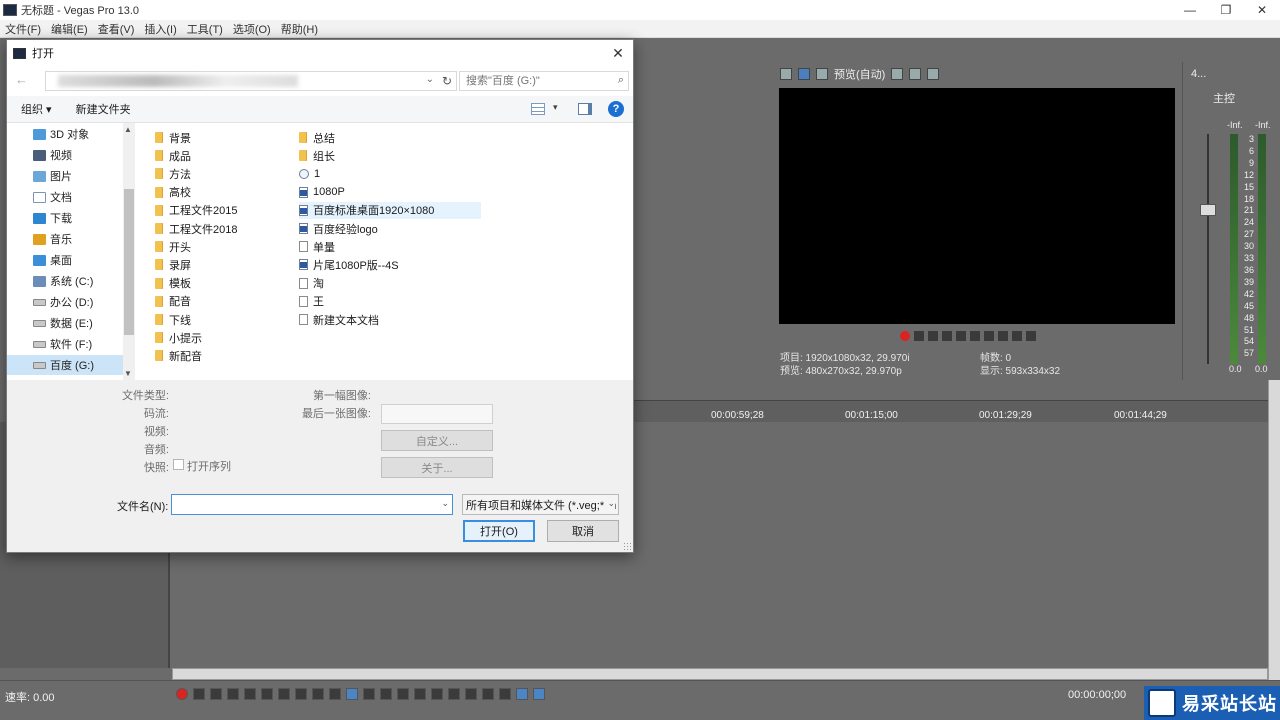 The image size is (1280, 720). I want to click on nav-item-drive-g: 百度 (G:), so click(65, 365).